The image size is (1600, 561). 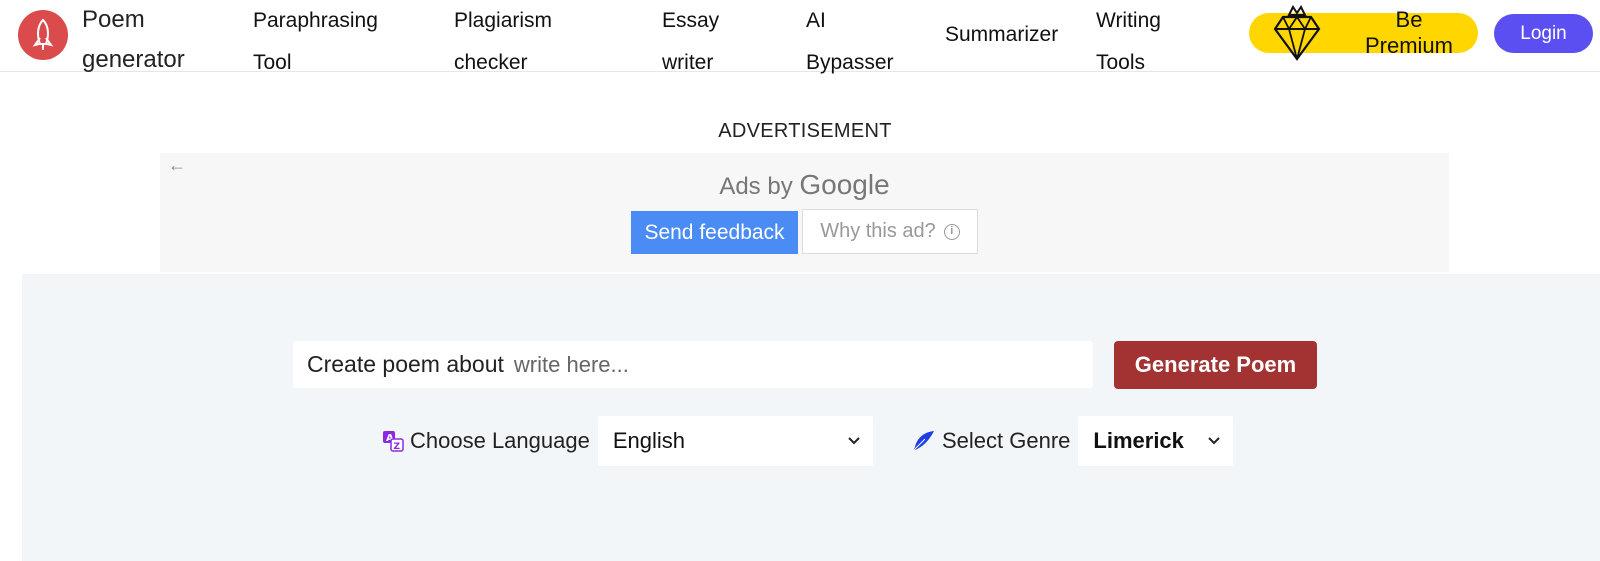 What do you see at coordinates (1408, 32) in the screenshot?
I see `be-premium-label: Be Premium` at bounding box center [1408, 32].